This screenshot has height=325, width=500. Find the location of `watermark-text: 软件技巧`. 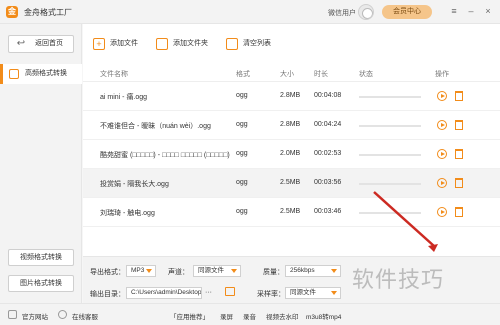

watermark-text: 软件技巧 is located at coordinates (398, 280).